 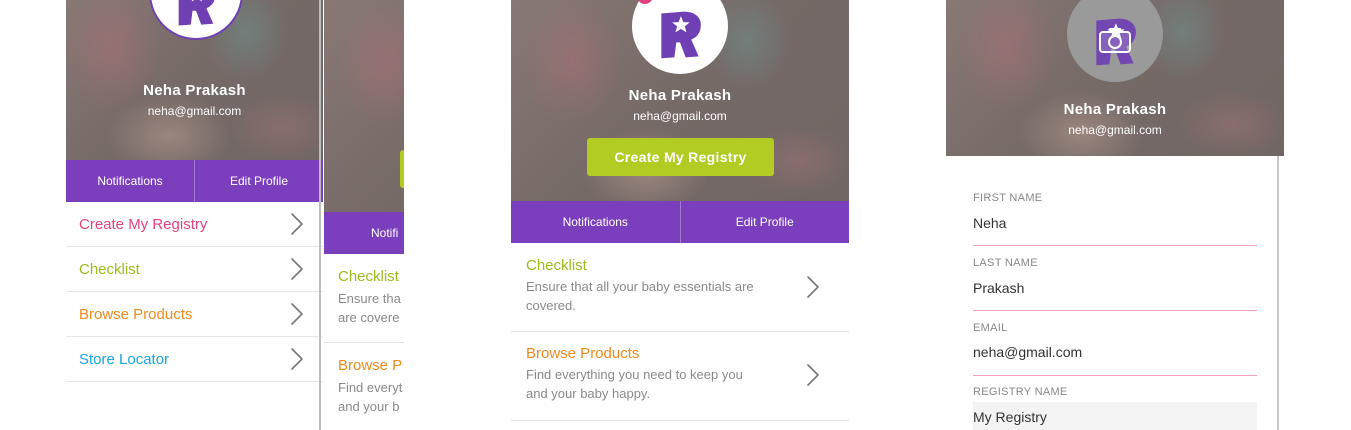 What do you see at coordinates (990, 328) in the screenshot?
I see `email-label: EMAIL` at bounding box center [990, 328].